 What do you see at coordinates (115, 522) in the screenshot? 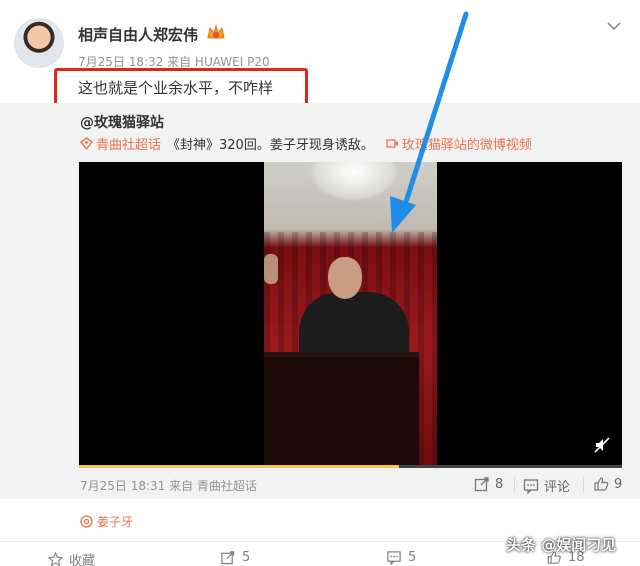
I see `topic-tag-label: 姜子牙` at bounding box center [115, 522].